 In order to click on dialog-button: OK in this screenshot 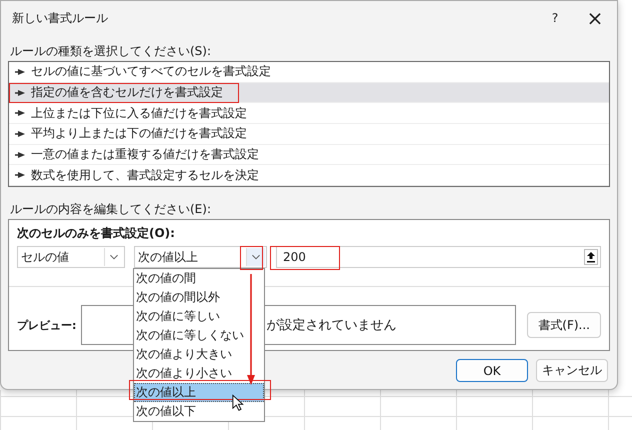, I will do `click(492, 370)`.